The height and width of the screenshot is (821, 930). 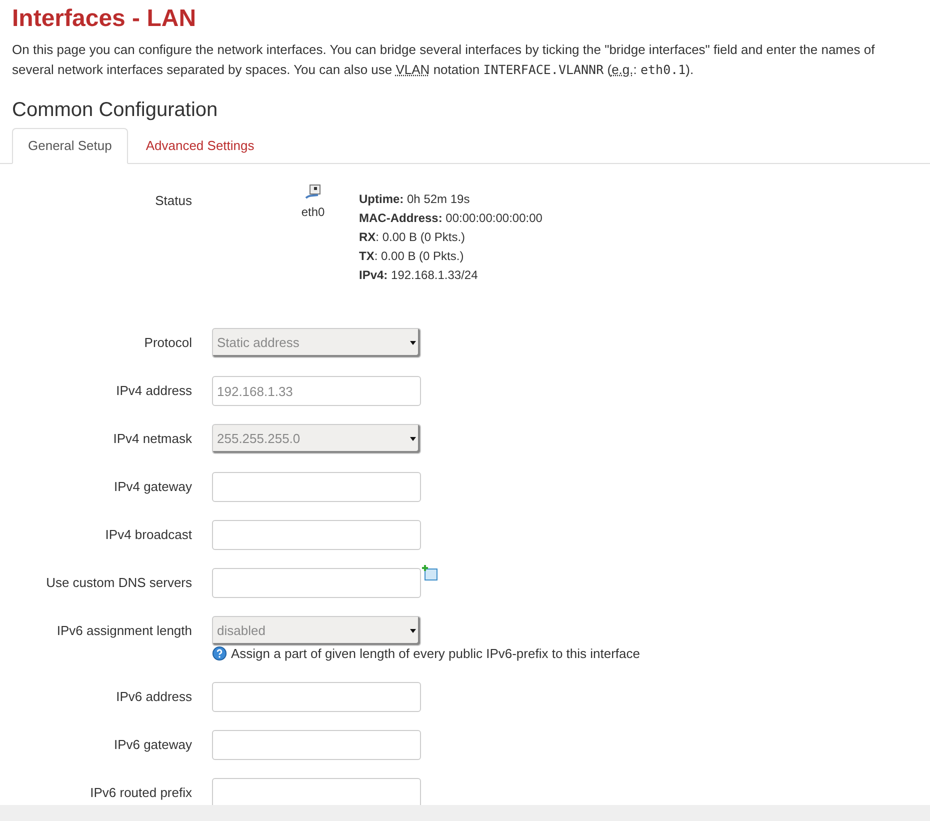 I want to click on field-label: Protocol, so click(x=167, y=343).